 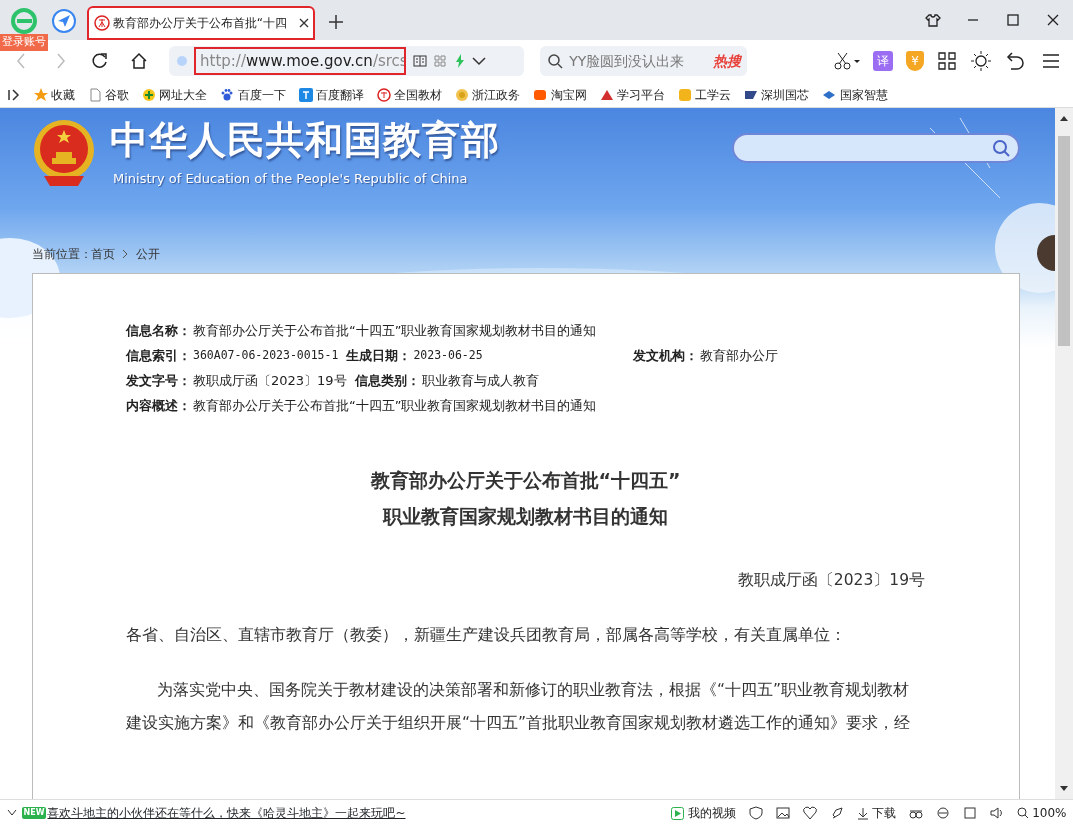 What do you see at coordinates (883, 61) in the screenshot?
I see `translate-button: 译` at bounding box center [883, 61].